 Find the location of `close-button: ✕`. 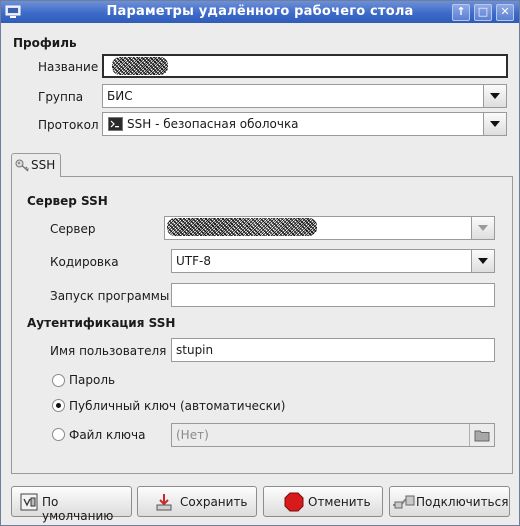

close-button: ✕ is located at coordinates (505, 12).